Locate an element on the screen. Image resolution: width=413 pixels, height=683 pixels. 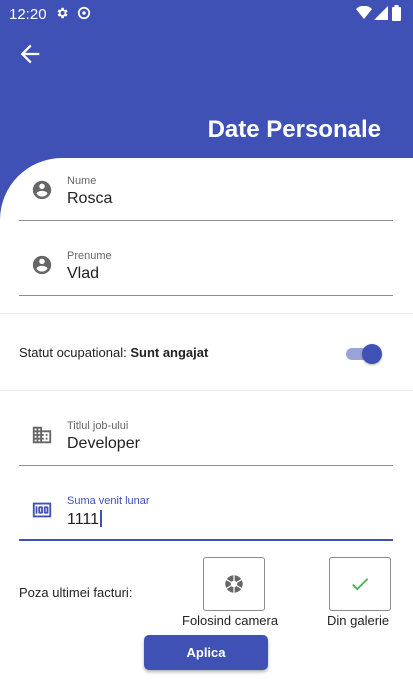
status-bar: 12:20 is located at coordinates (206, 15).